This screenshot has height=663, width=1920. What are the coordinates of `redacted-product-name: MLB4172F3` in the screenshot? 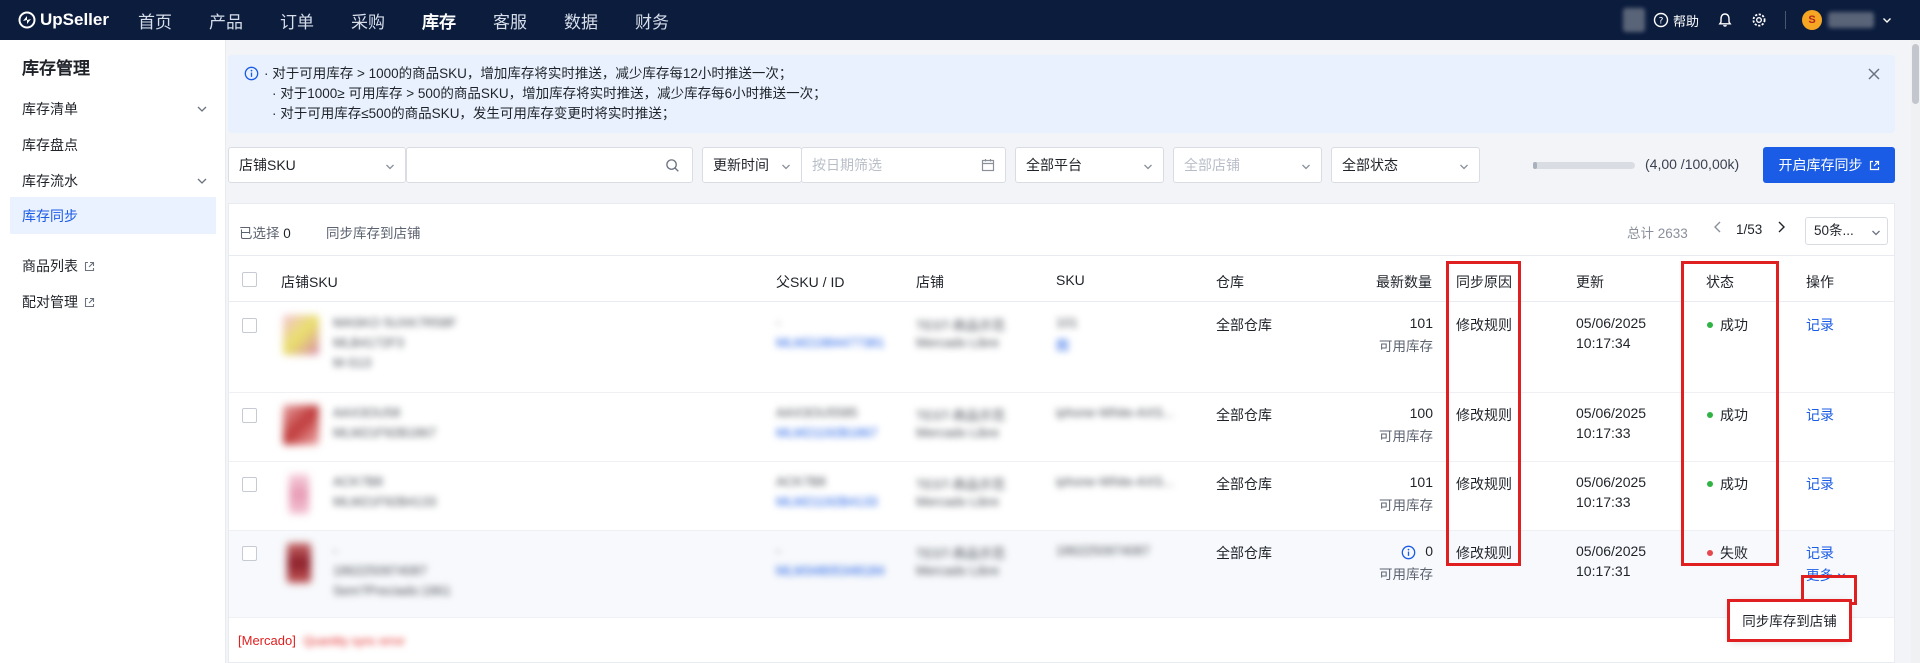 It's located at (368, 342).